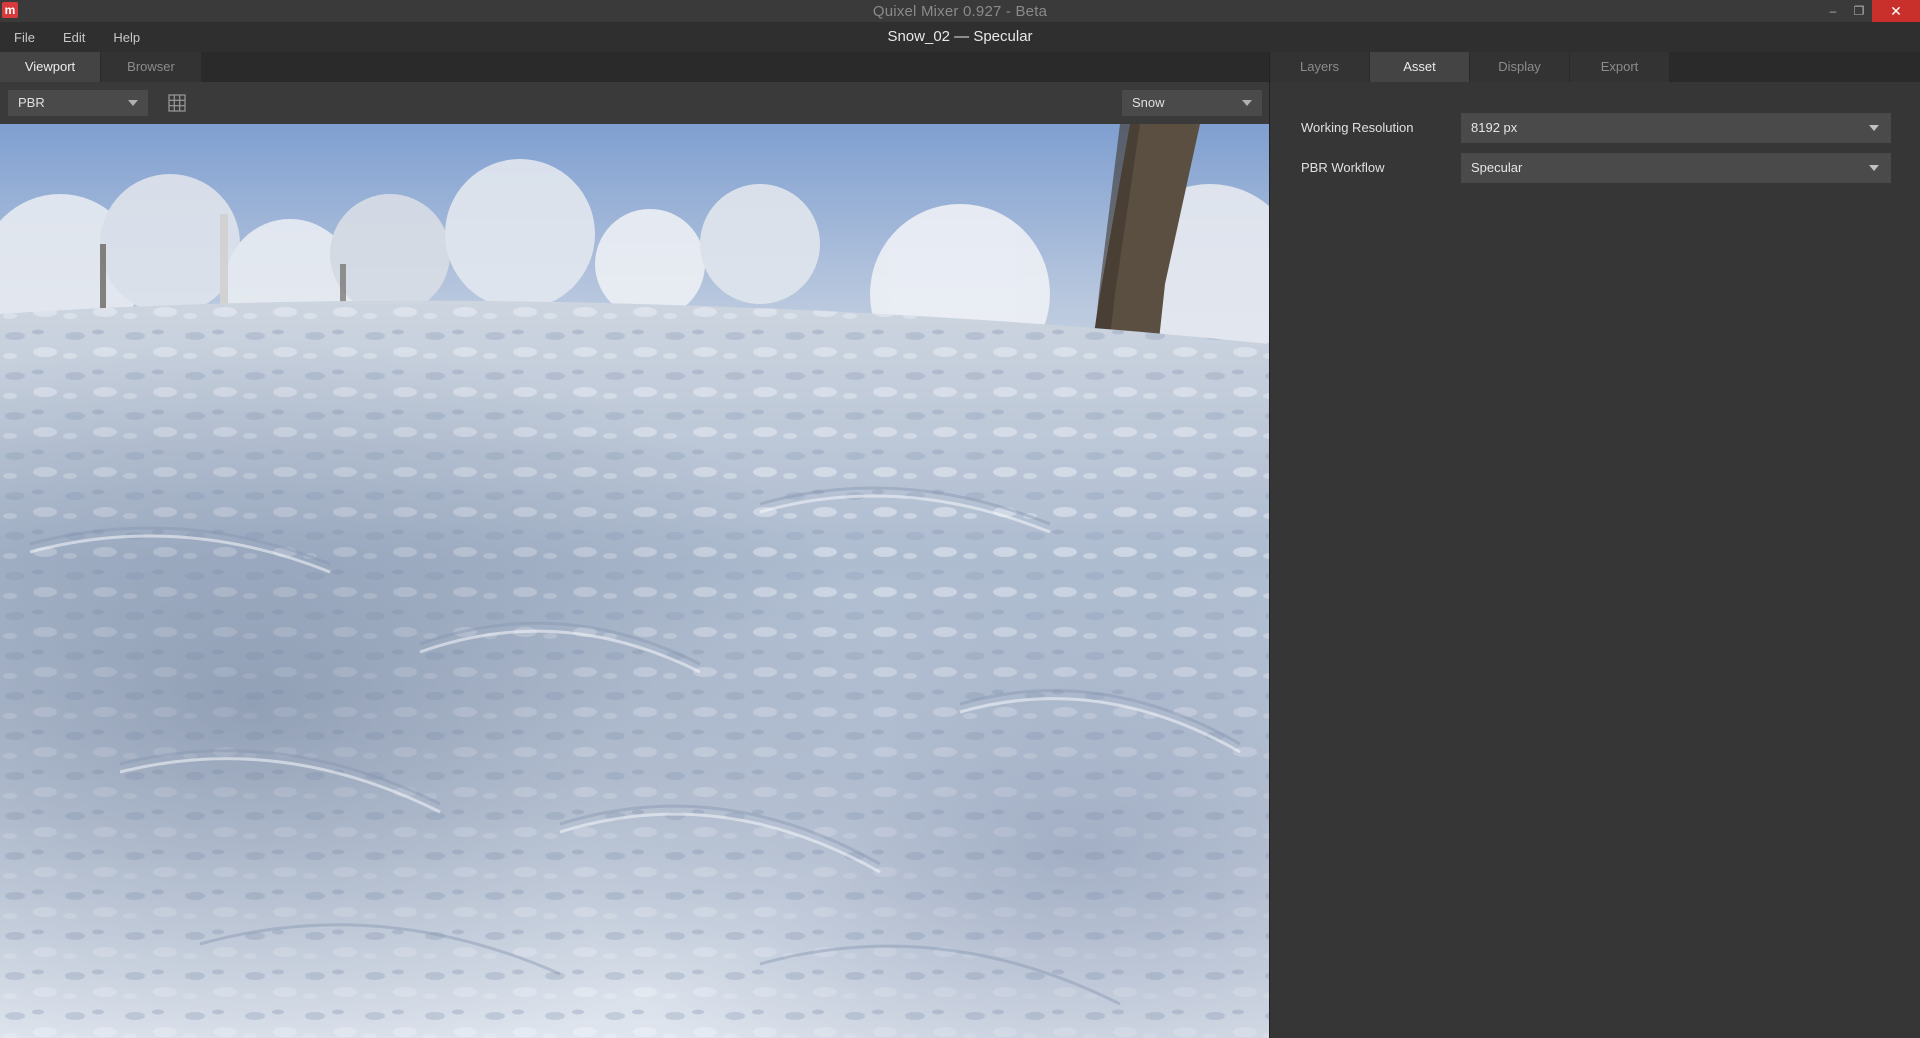 Image resolution: width=1920 pixels, height=1038 pixels. I want to click on window-controls: – ❐ ✕, so click(1870, 11).